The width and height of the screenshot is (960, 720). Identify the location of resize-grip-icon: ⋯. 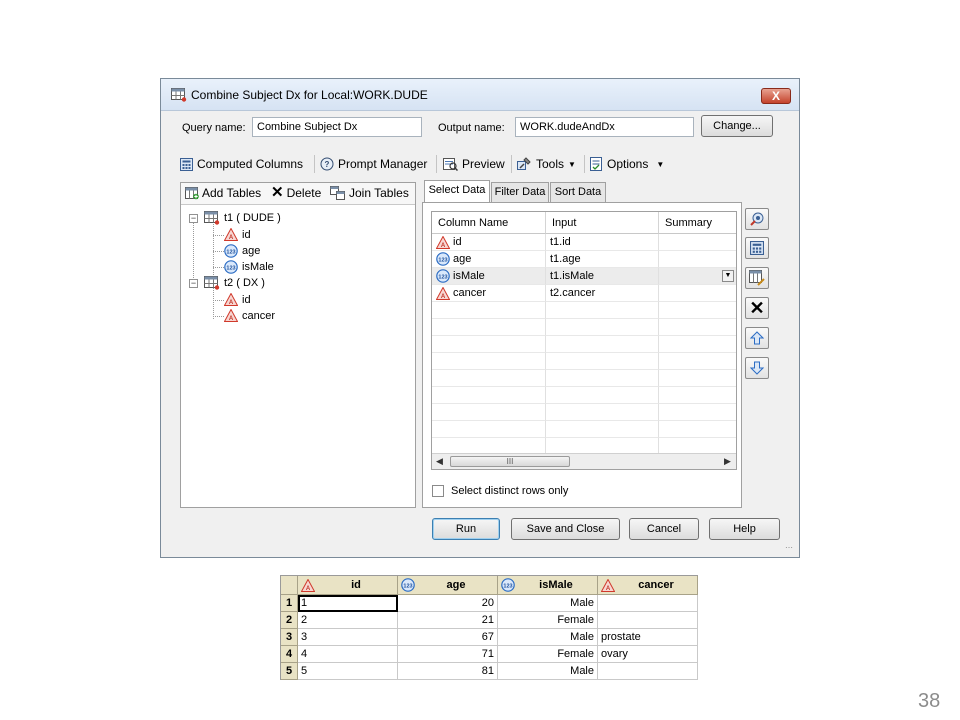
(789, 547).